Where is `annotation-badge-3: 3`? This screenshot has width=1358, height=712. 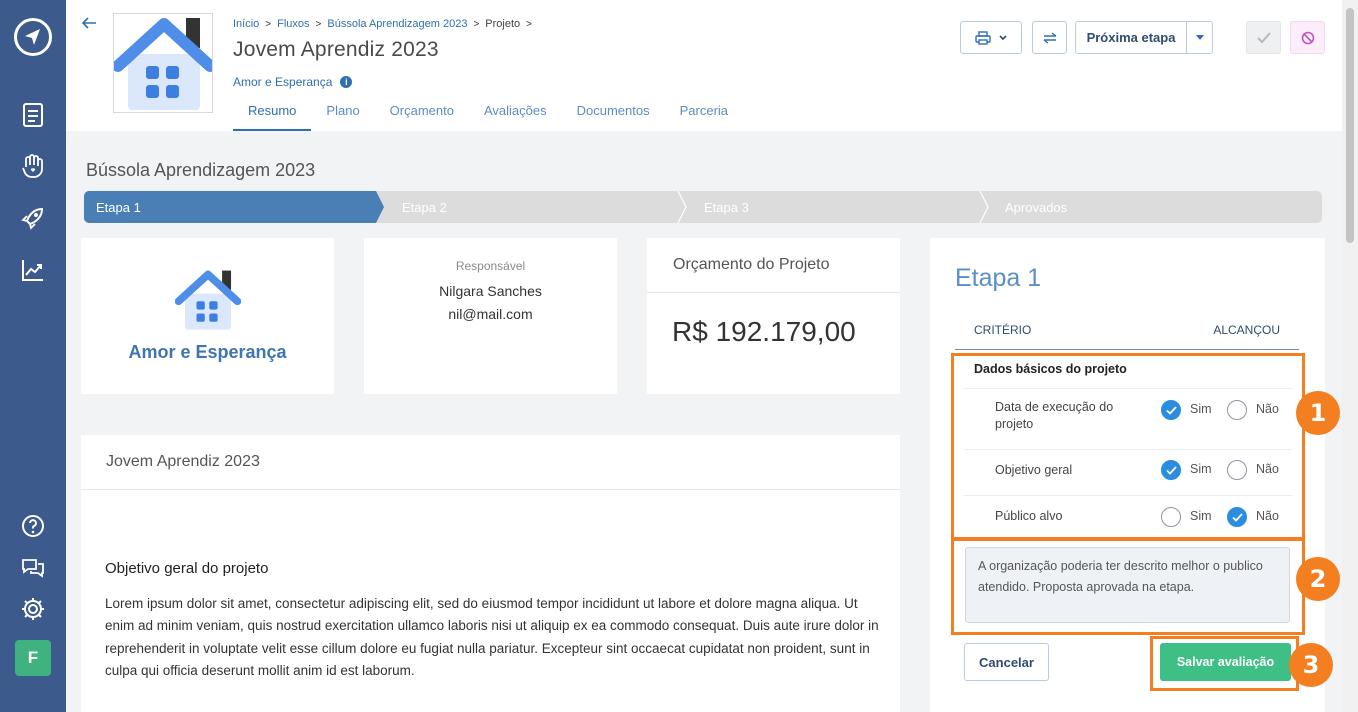 annotation-badge-3: 3 is located at coordinates (1311, 665).